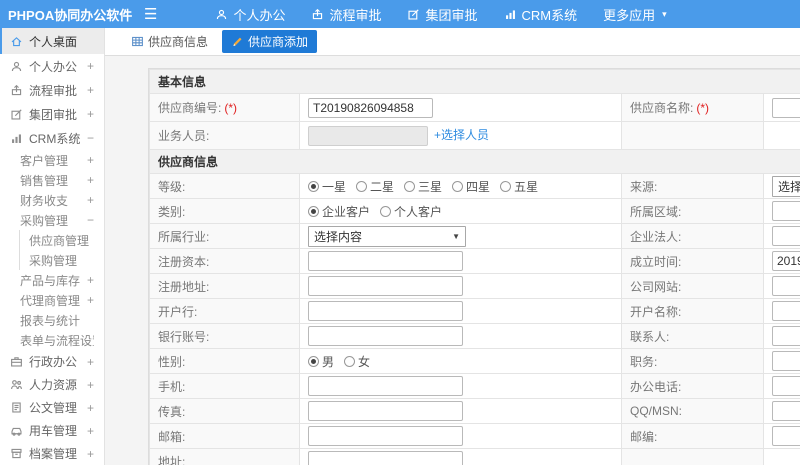 The width and height of the screenshot is (800, 465). What do you see at coordinates (52, 66) in the screenshot?
I see `sidebar-item-personal-office: 个人办公 +` at bounding box center [52, 66].